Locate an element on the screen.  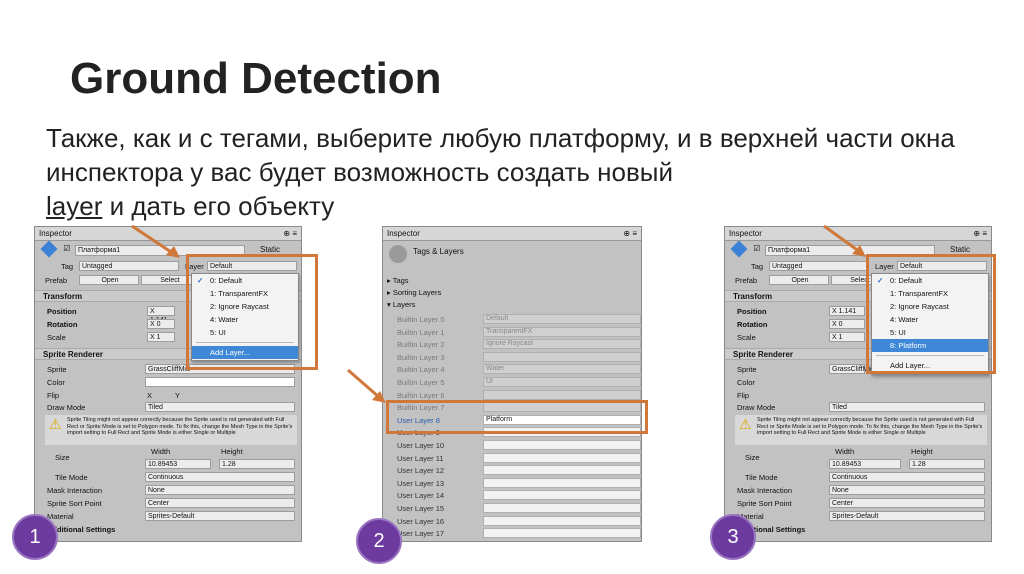
layer-row-label: Builtin Layer 0 is located at coordinates (421, 319).